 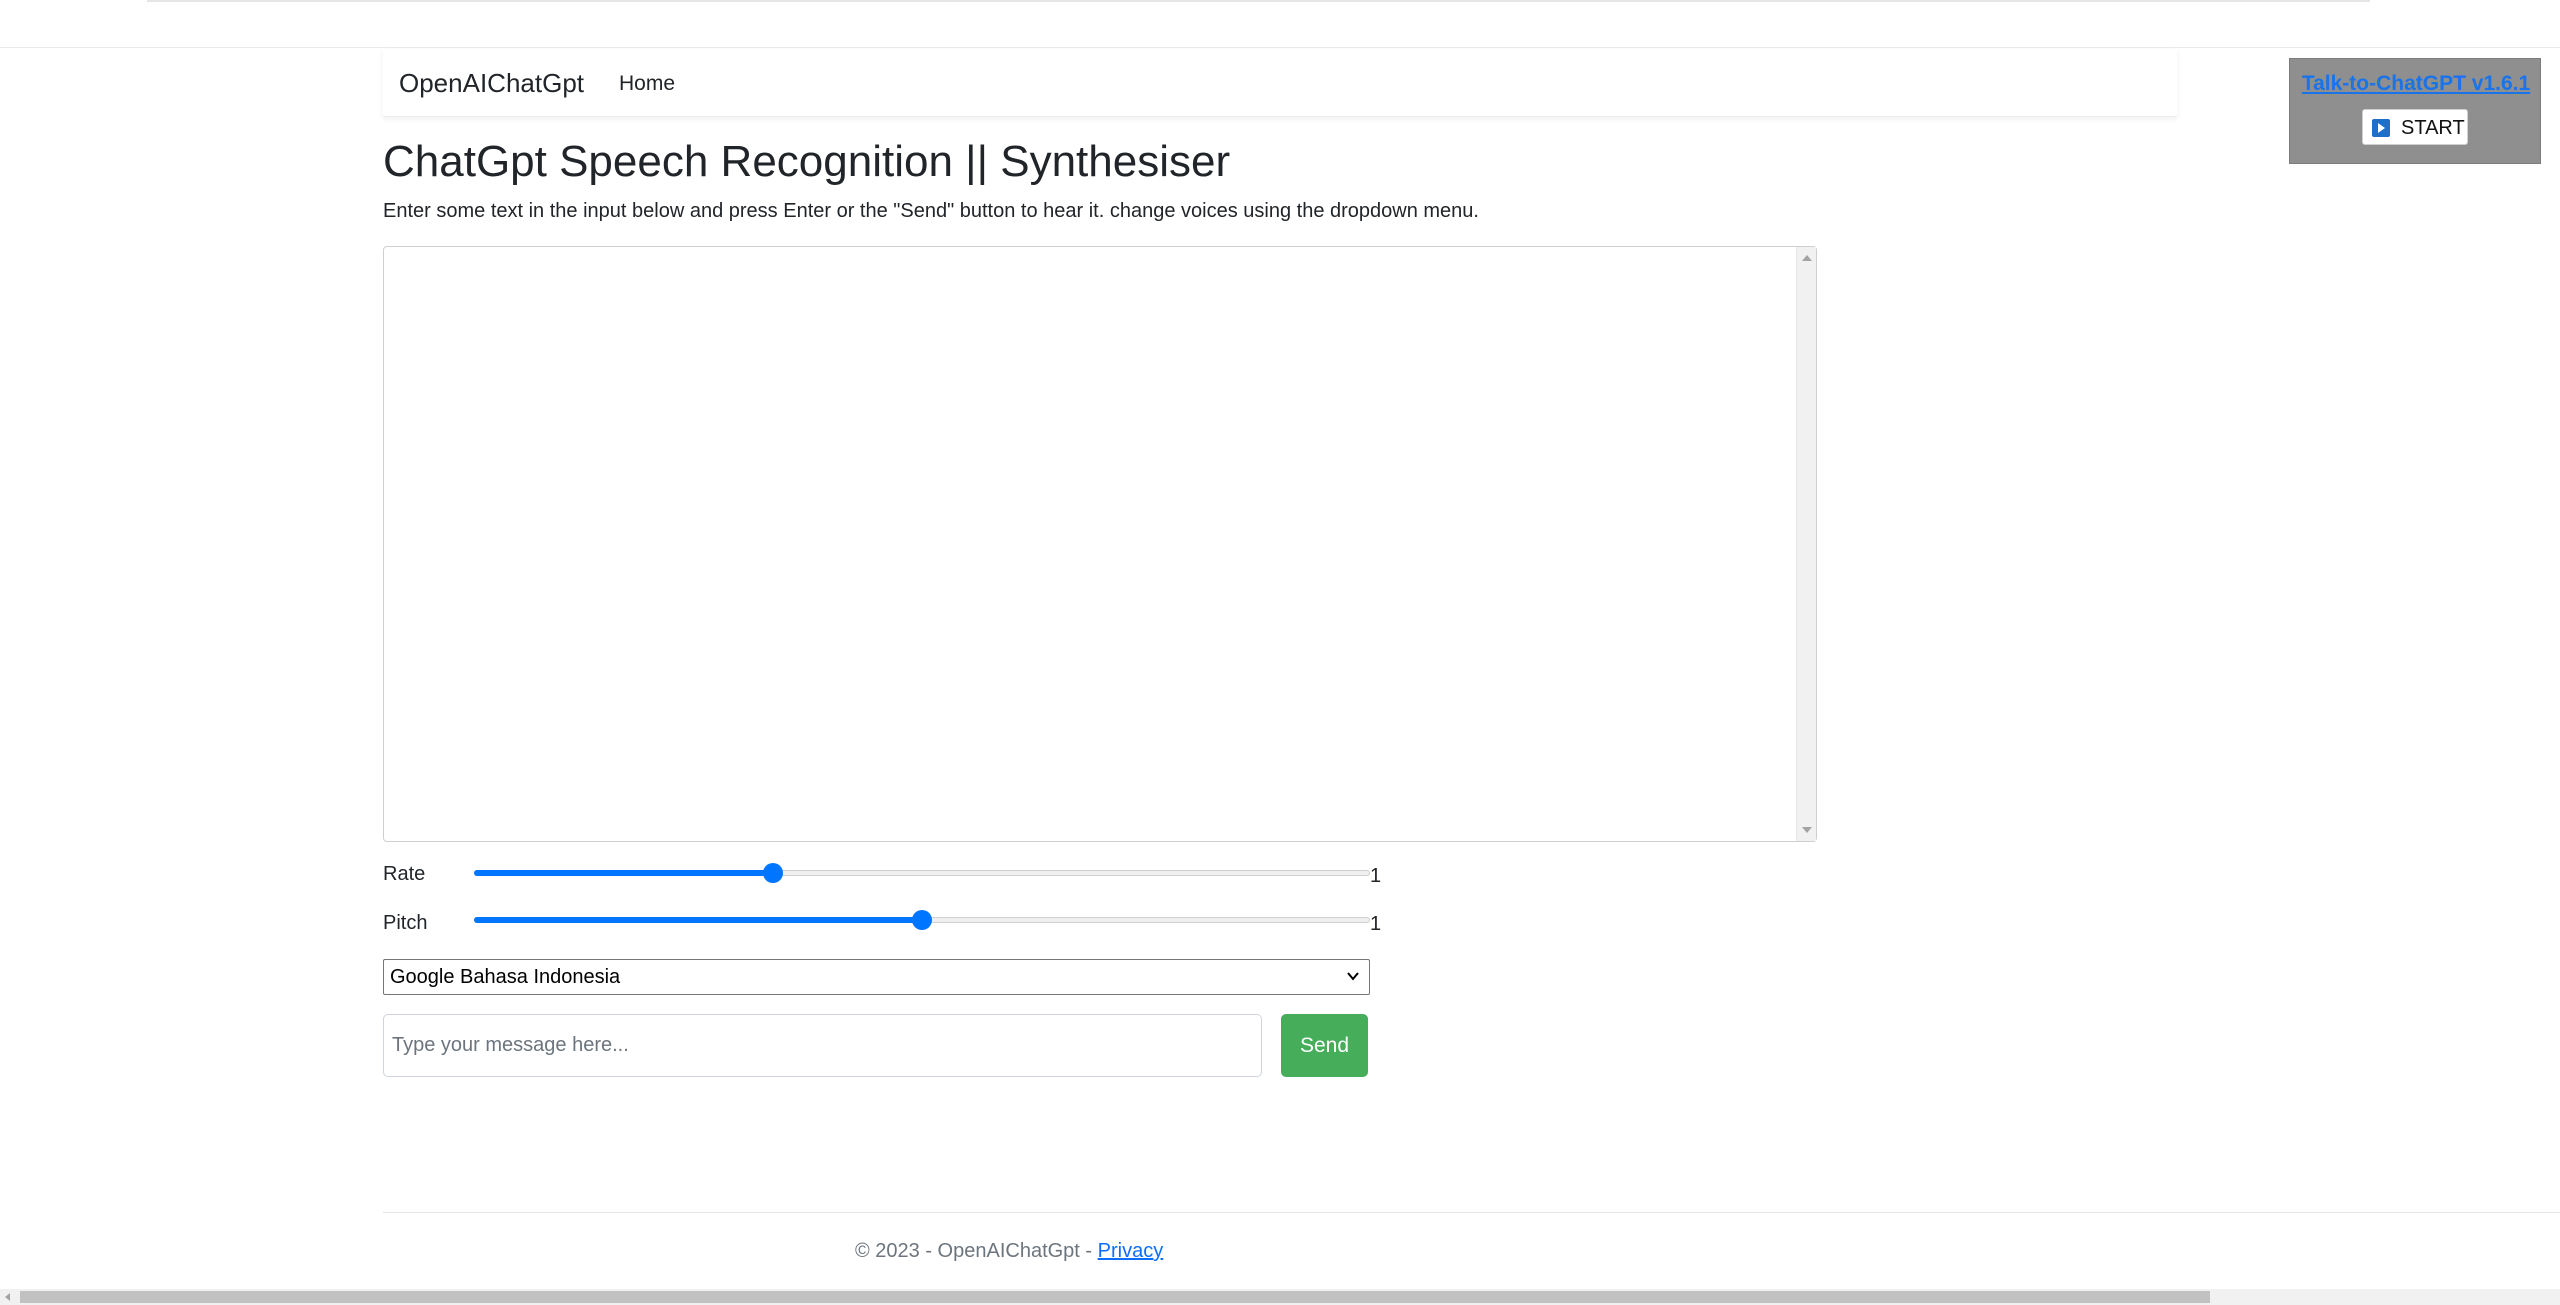 I want to click on top-strip, so click(x=1280, y=24).